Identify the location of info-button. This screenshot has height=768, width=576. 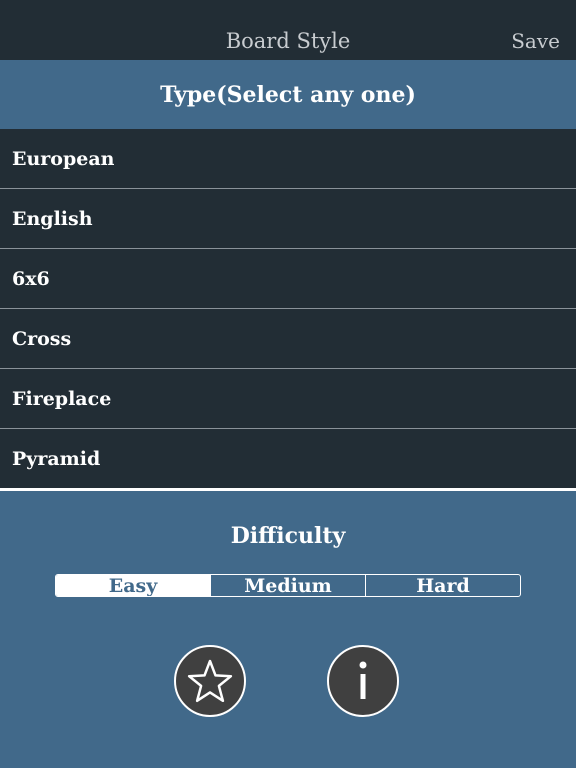
(363, 681).